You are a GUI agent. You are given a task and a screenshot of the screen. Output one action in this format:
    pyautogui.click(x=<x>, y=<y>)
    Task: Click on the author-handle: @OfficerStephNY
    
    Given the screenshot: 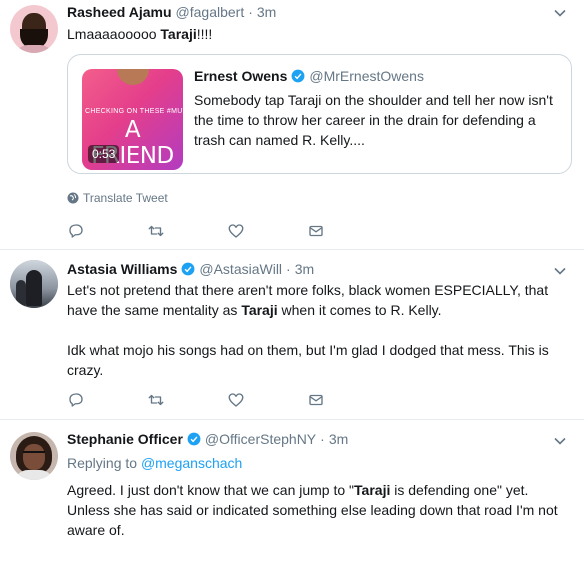 What is the action you would take?
    pyautogui.click(x=260, y=439)
    